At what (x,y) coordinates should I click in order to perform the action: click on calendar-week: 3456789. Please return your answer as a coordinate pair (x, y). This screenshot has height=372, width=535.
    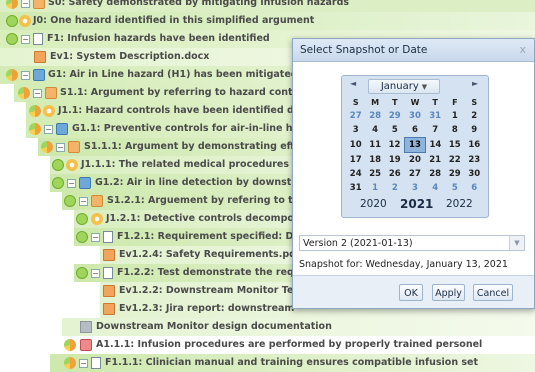
    Looking at the image, I should click on (415, 130).